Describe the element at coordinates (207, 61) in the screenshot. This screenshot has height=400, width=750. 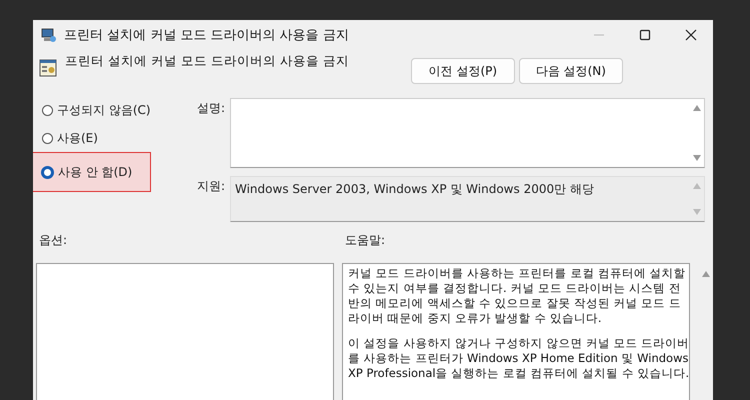
I see `policy-name: 프린터 설치에 커널 모드 드라이버의 사용을 금지` at that location.